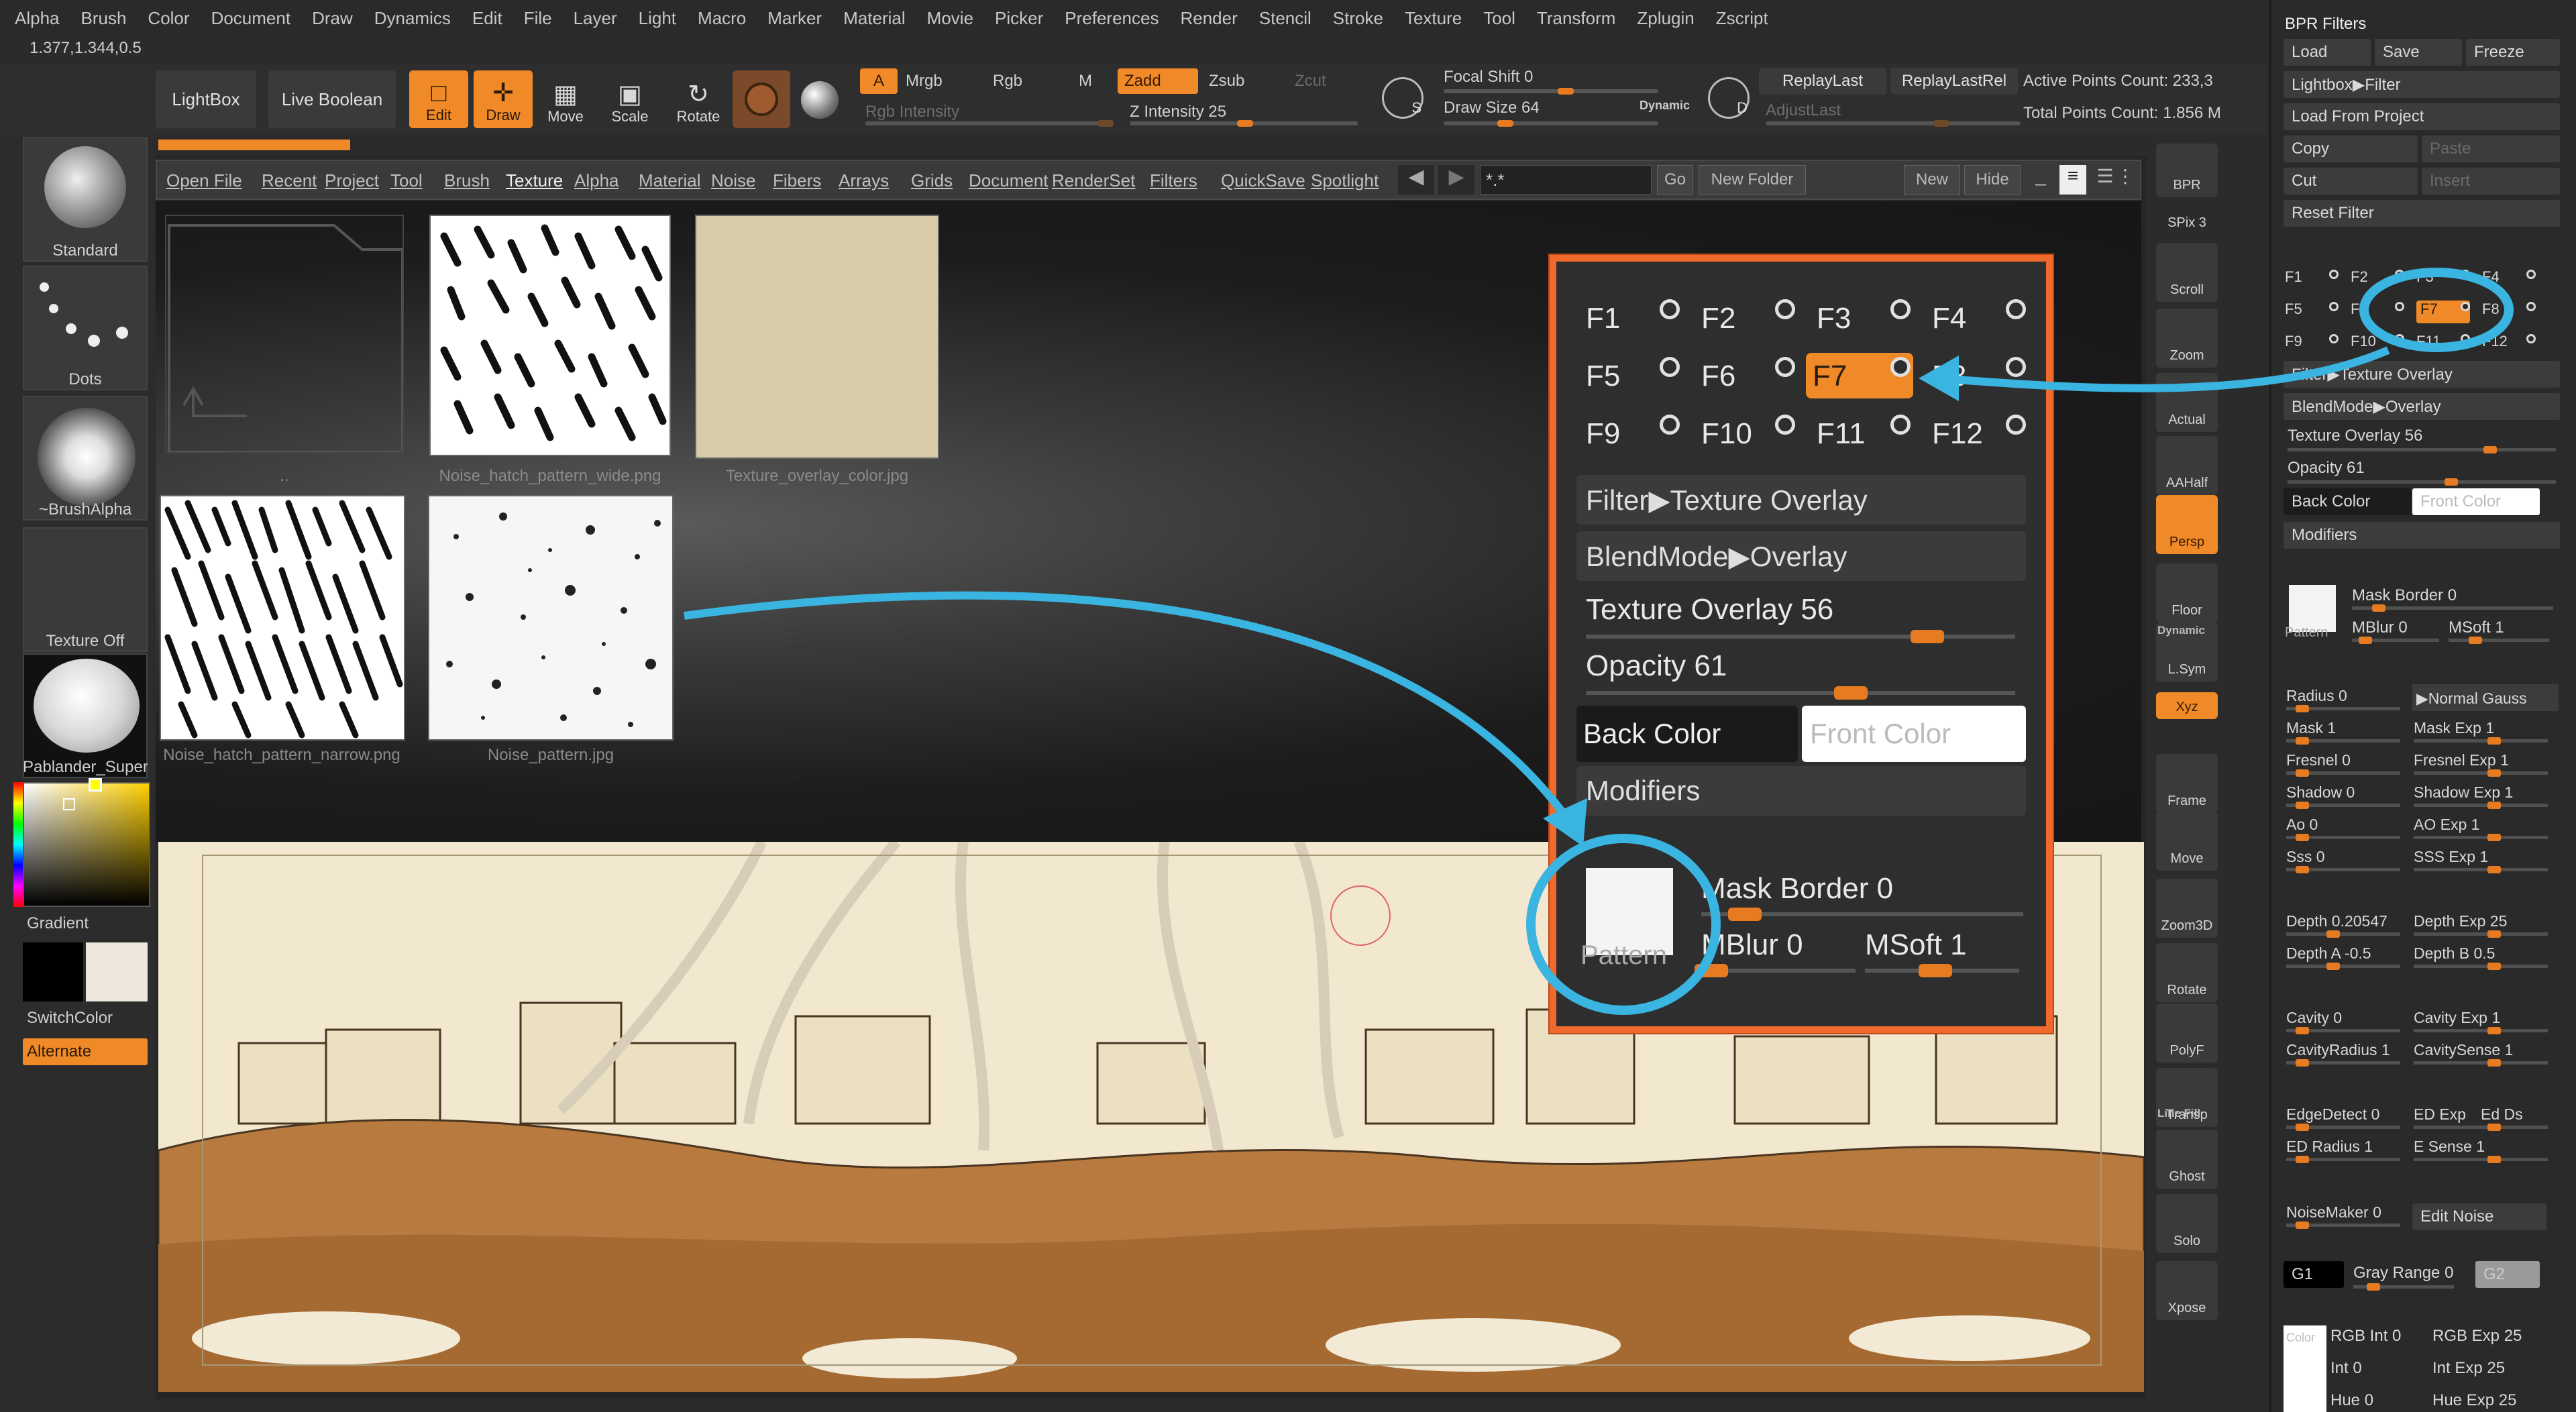 The height and width of the screenshot is (1412, 2576). What do you see at coordinates (1132, 712) in the screenshot?
I see `noise-pattern-arrow` at bounding box center [1132, 712].